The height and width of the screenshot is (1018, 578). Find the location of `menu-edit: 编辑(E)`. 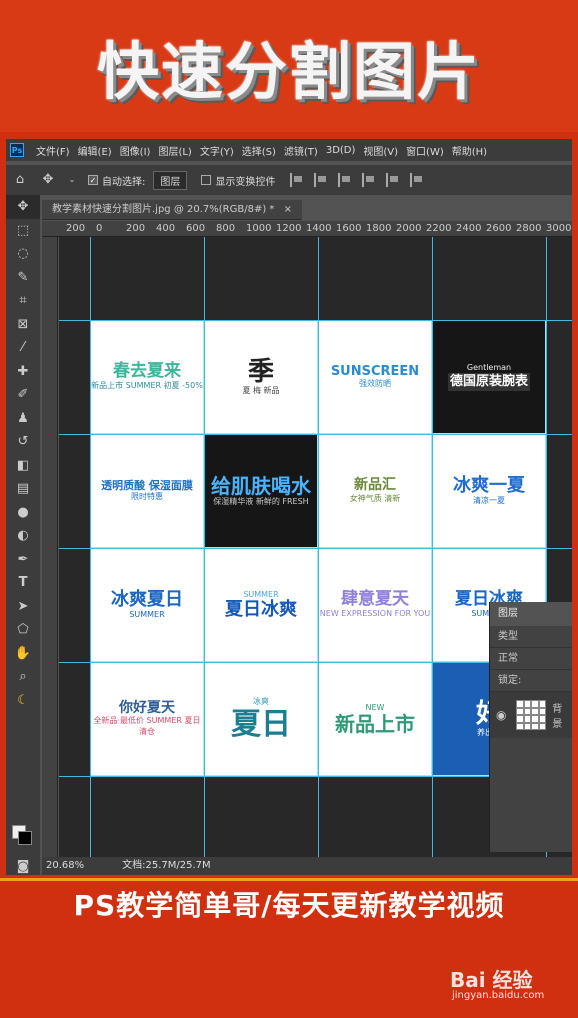

menu-edit: 编辑(E) is located at coordinates (95, 150).